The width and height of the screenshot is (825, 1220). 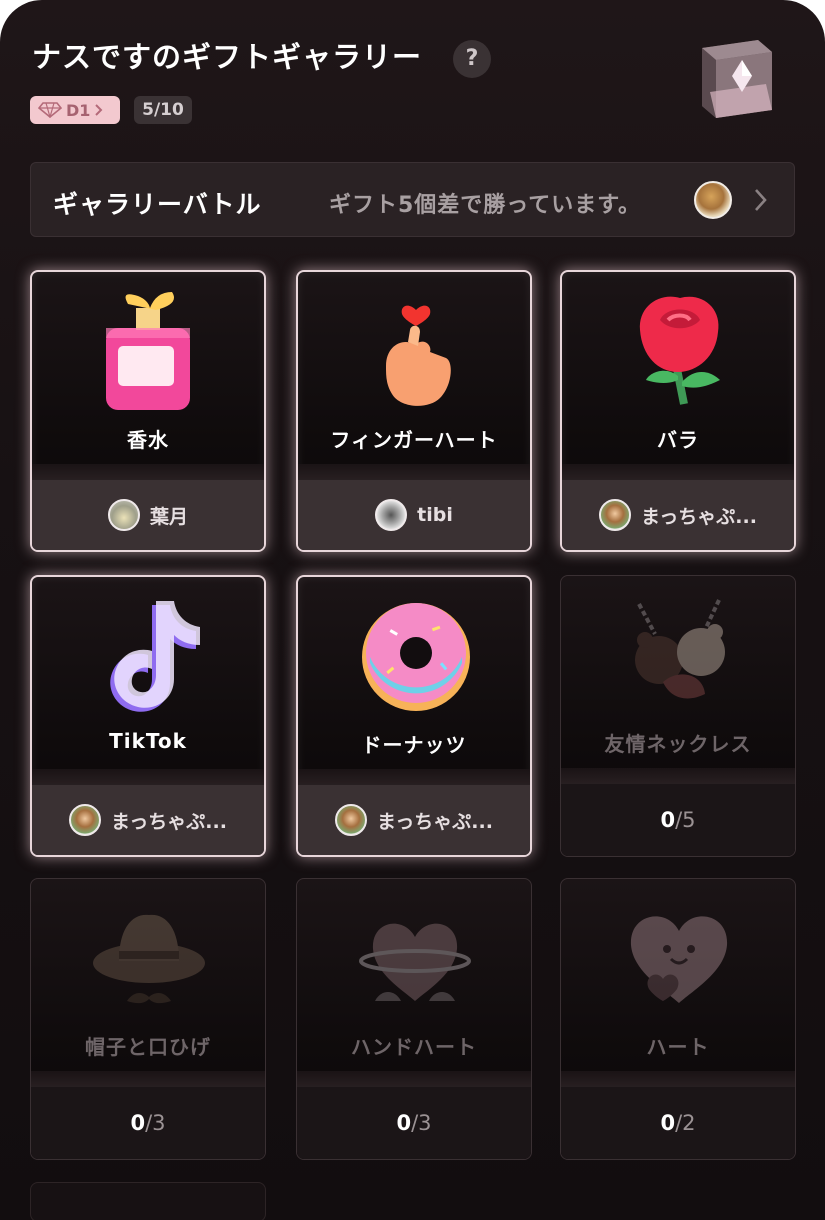 I want to click on gift-progress: 0/2, so click(x=678, y=1123).